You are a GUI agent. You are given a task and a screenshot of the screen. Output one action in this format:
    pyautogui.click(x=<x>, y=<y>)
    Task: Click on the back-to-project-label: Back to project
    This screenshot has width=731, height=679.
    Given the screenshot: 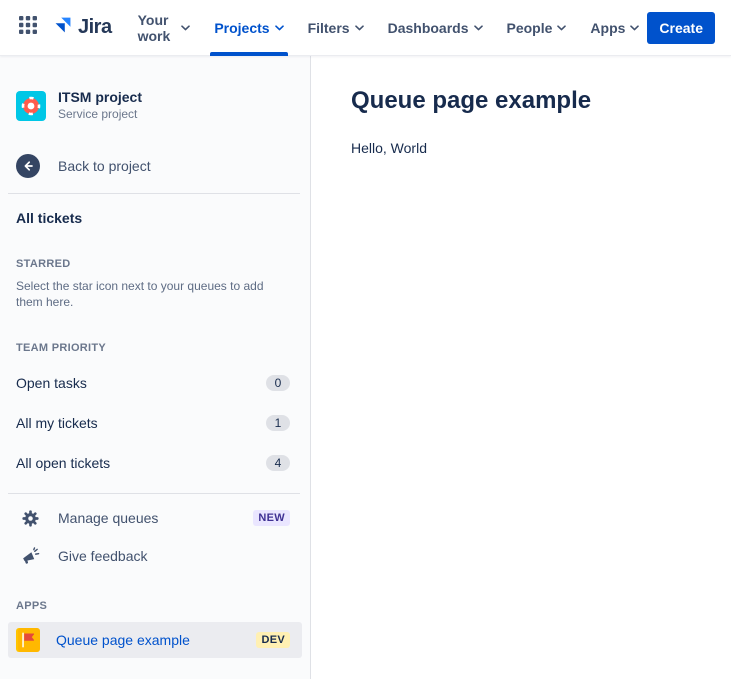 What is the action you would take?
    pyautogui.click(x=104, y=166)
    